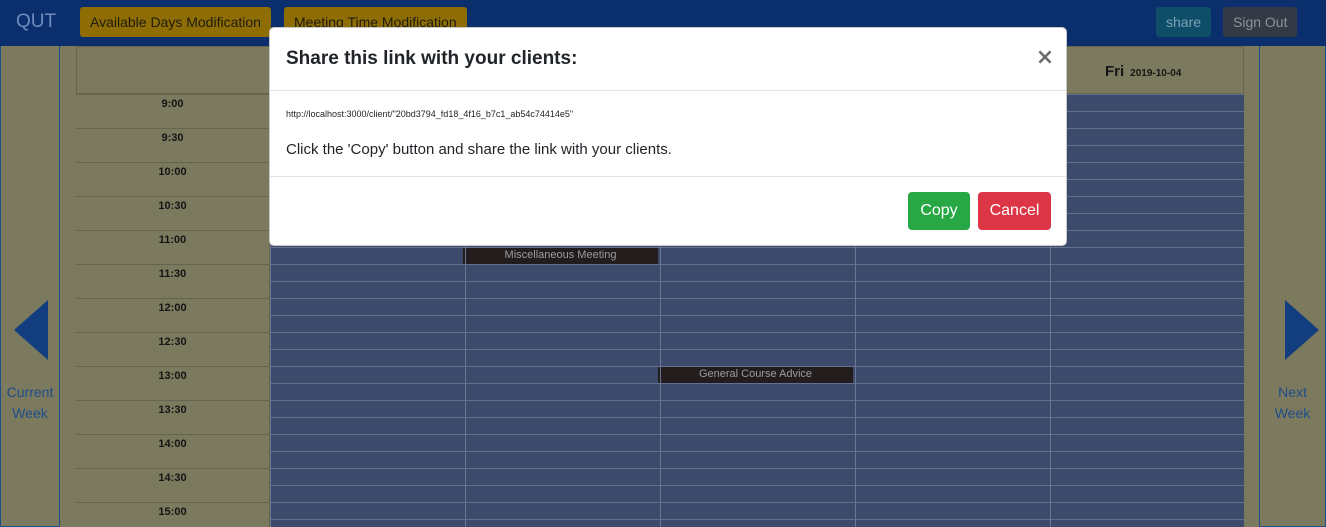  I want to click on time-label: 9:30, so click(173, 145).